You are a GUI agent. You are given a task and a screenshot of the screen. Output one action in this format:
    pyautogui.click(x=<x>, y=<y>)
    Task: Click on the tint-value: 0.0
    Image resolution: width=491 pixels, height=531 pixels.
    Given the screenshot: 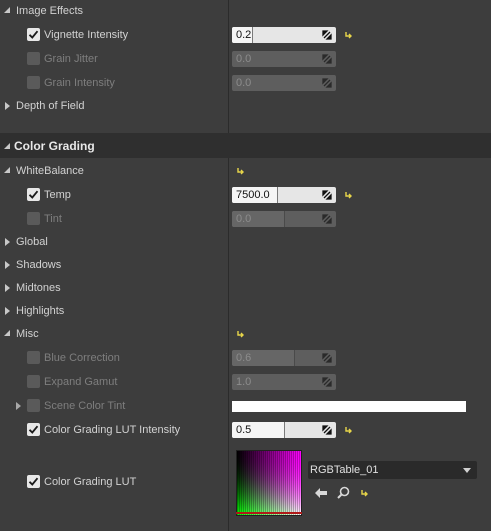 What is the action you would take?
    pyautogui.click(x=244, y=219)
    